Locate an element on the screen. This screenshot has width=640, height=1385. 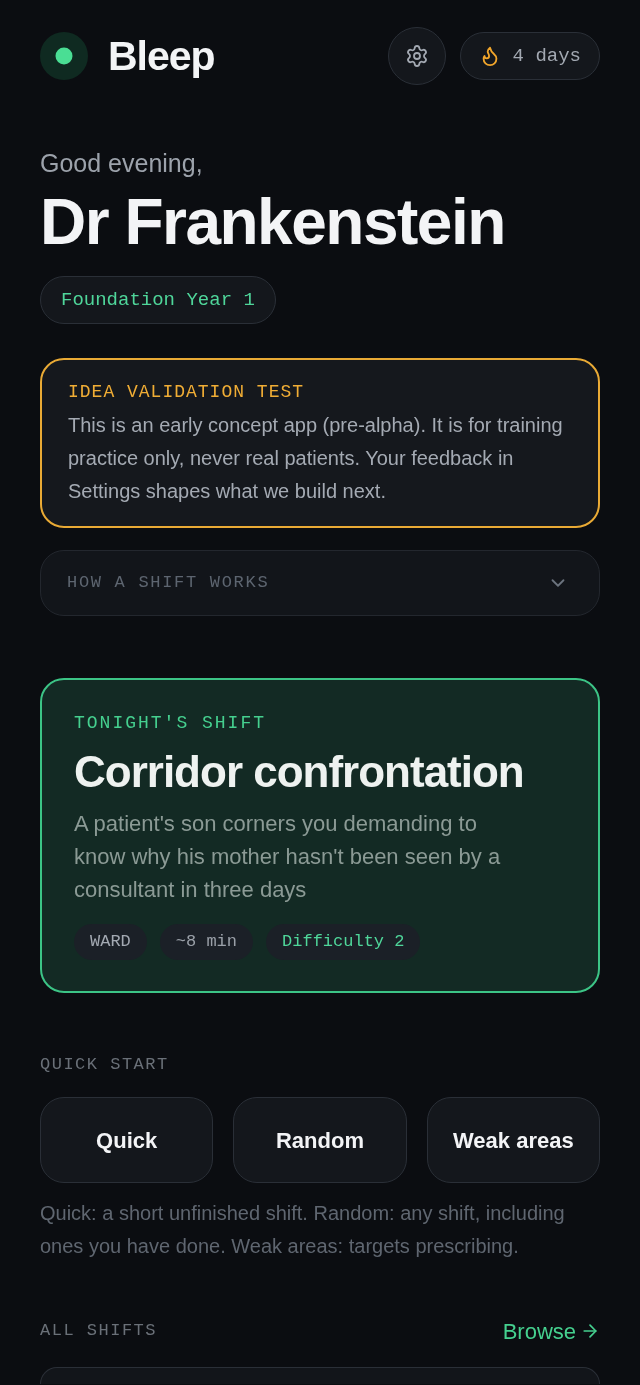
setting-tag: WARD is located at coordinates (110, 942).